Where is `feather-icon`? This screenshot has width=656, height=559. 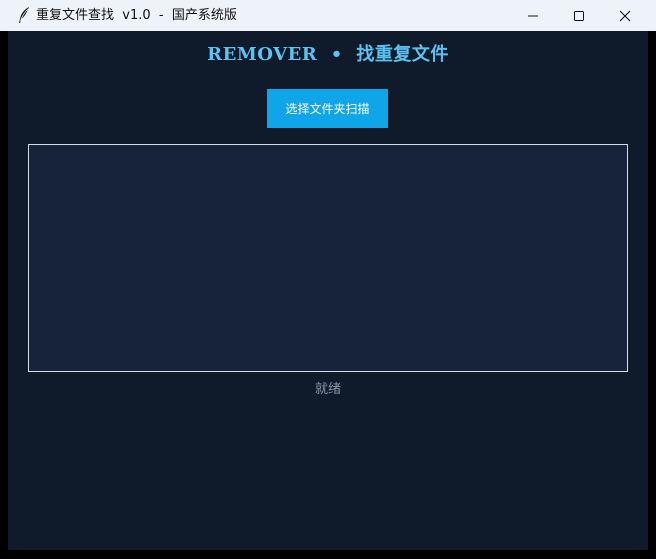
feather-icon is located at coordinates (24, 15).